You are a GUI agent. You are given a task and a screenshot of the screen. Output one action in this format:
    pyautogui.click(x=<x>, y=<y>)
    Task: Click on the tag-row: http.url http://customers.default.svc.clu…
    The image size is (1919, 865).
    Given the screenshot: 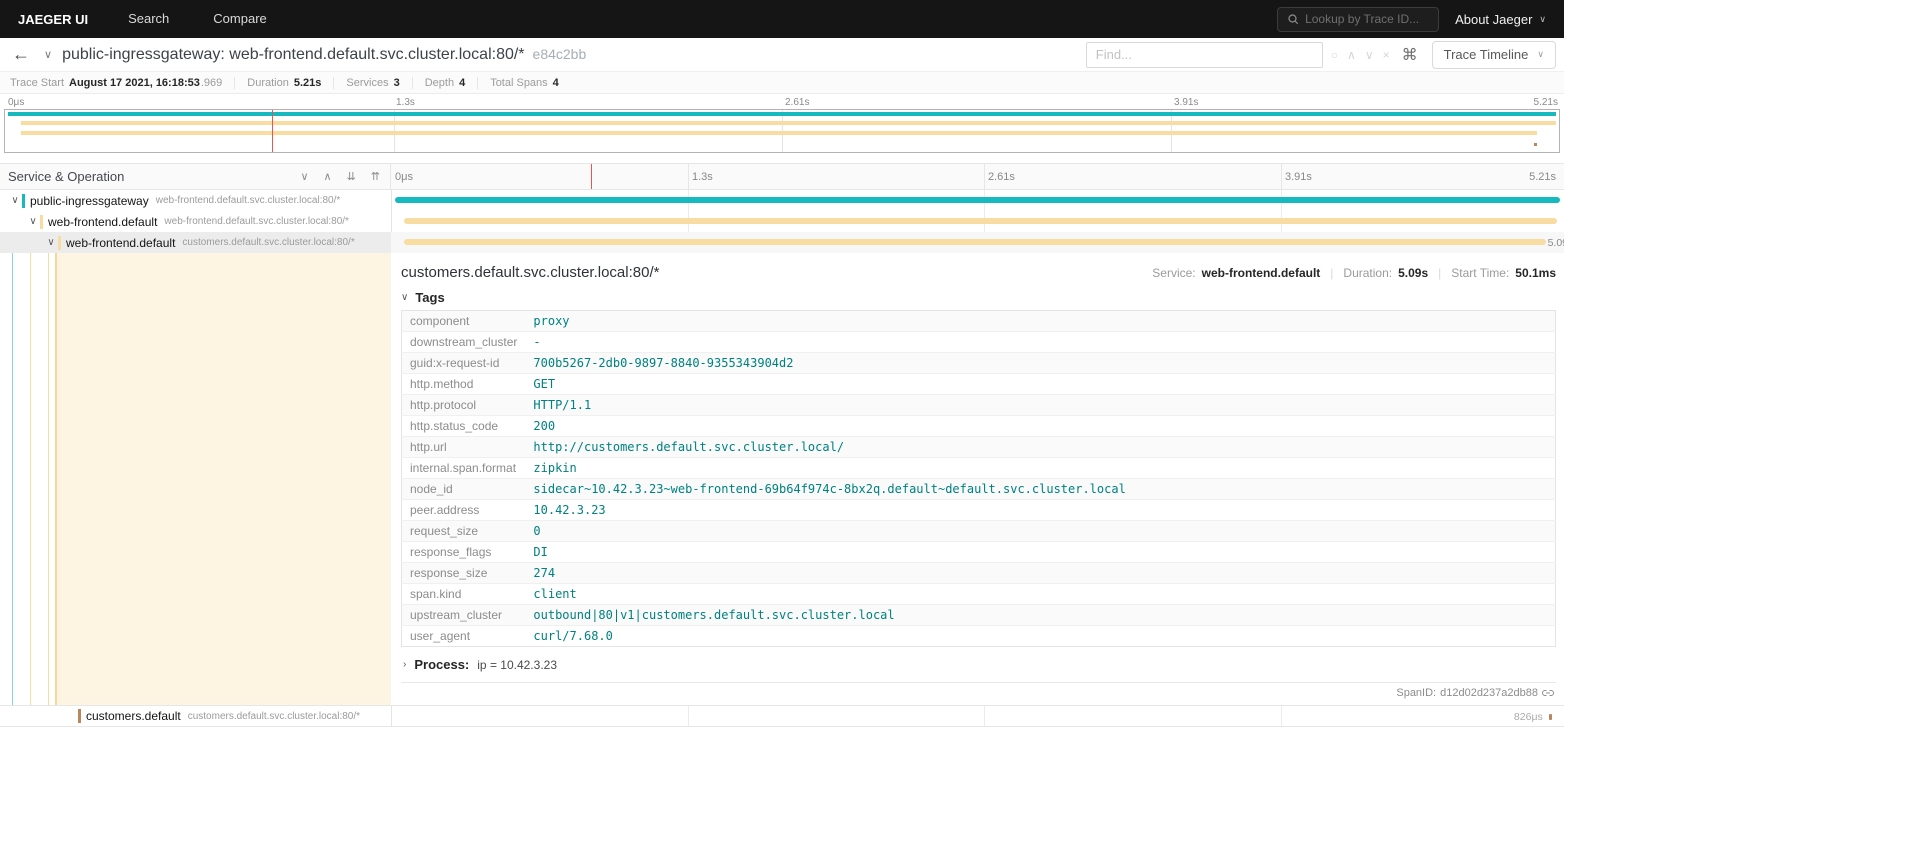 What is the action you would take?
    pyautogui.click(x=978, y=447)
    